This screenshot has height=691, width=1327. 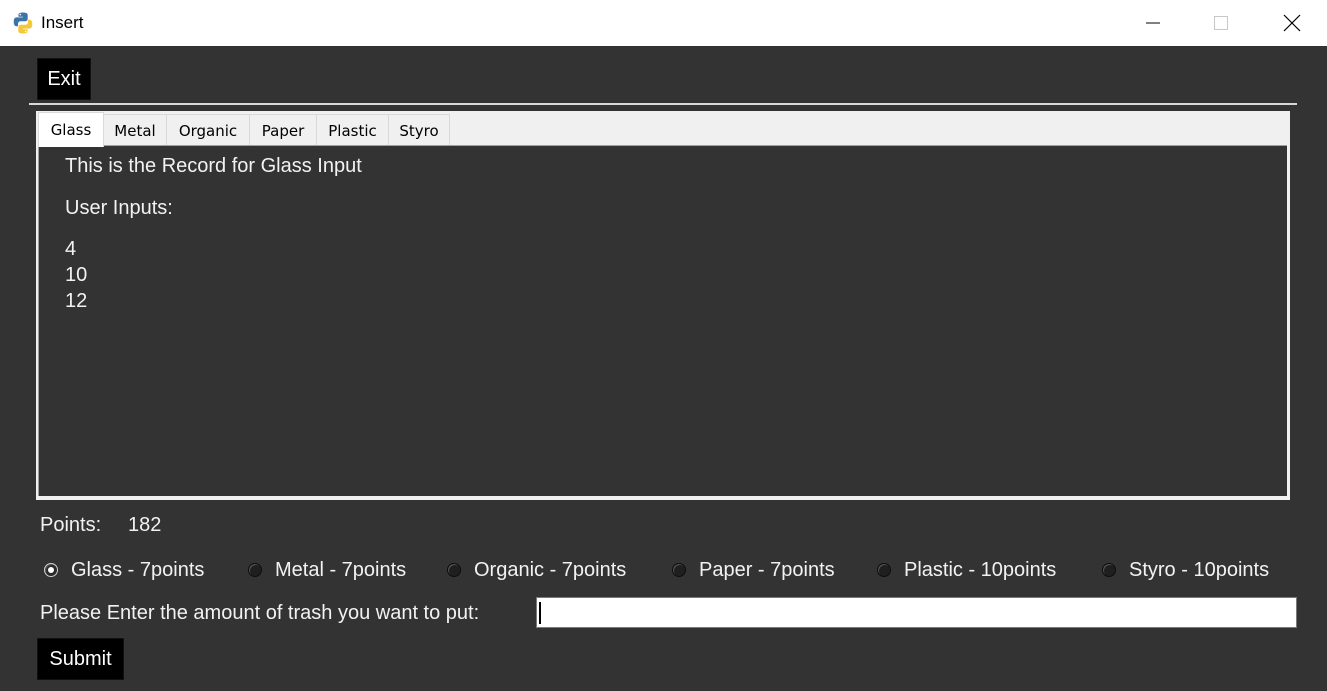 I want to click on title-bar: Insert, so click(x=663, y=23).